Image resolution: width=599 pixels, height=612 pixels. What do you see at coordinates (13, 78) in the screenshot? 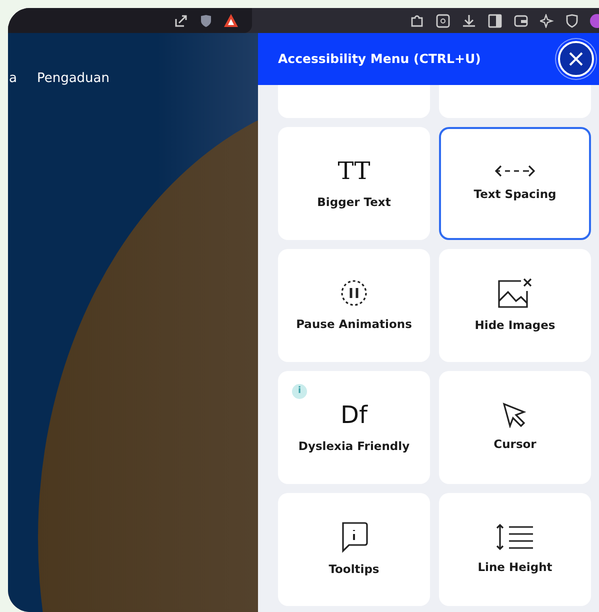
I see `nav-link: a` at bounding box center [13, 78].